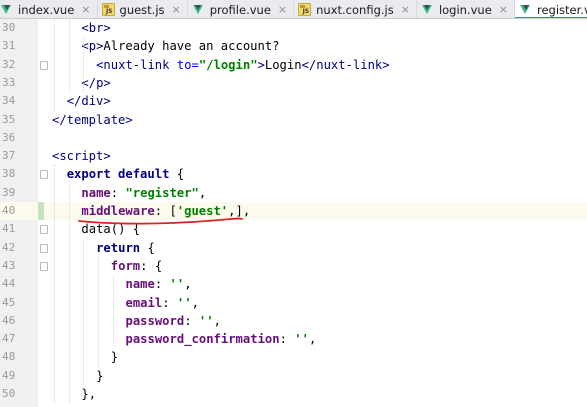 This screenshot has width=587, height=407. What do you see at coordinates (21, 101) in the screenshot?
I see `gutter-cell: 34` at bounding box center [21, 101].